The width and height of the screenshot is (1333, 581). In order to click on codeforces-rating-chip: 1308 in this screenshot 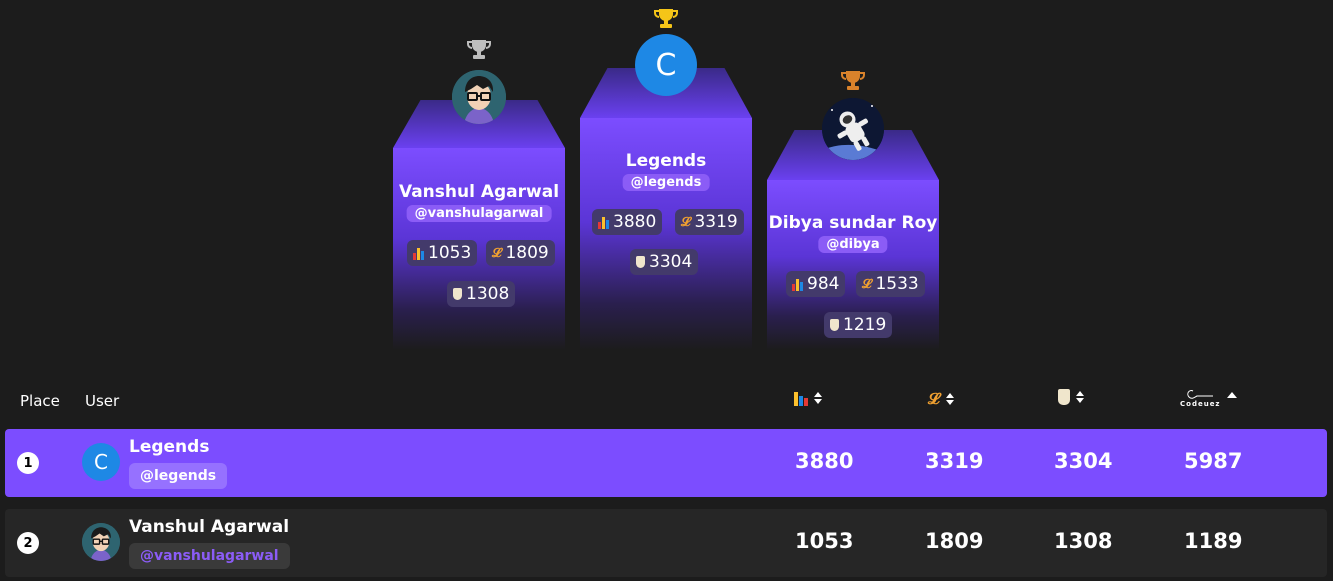, I will do `click(481, 294)`.